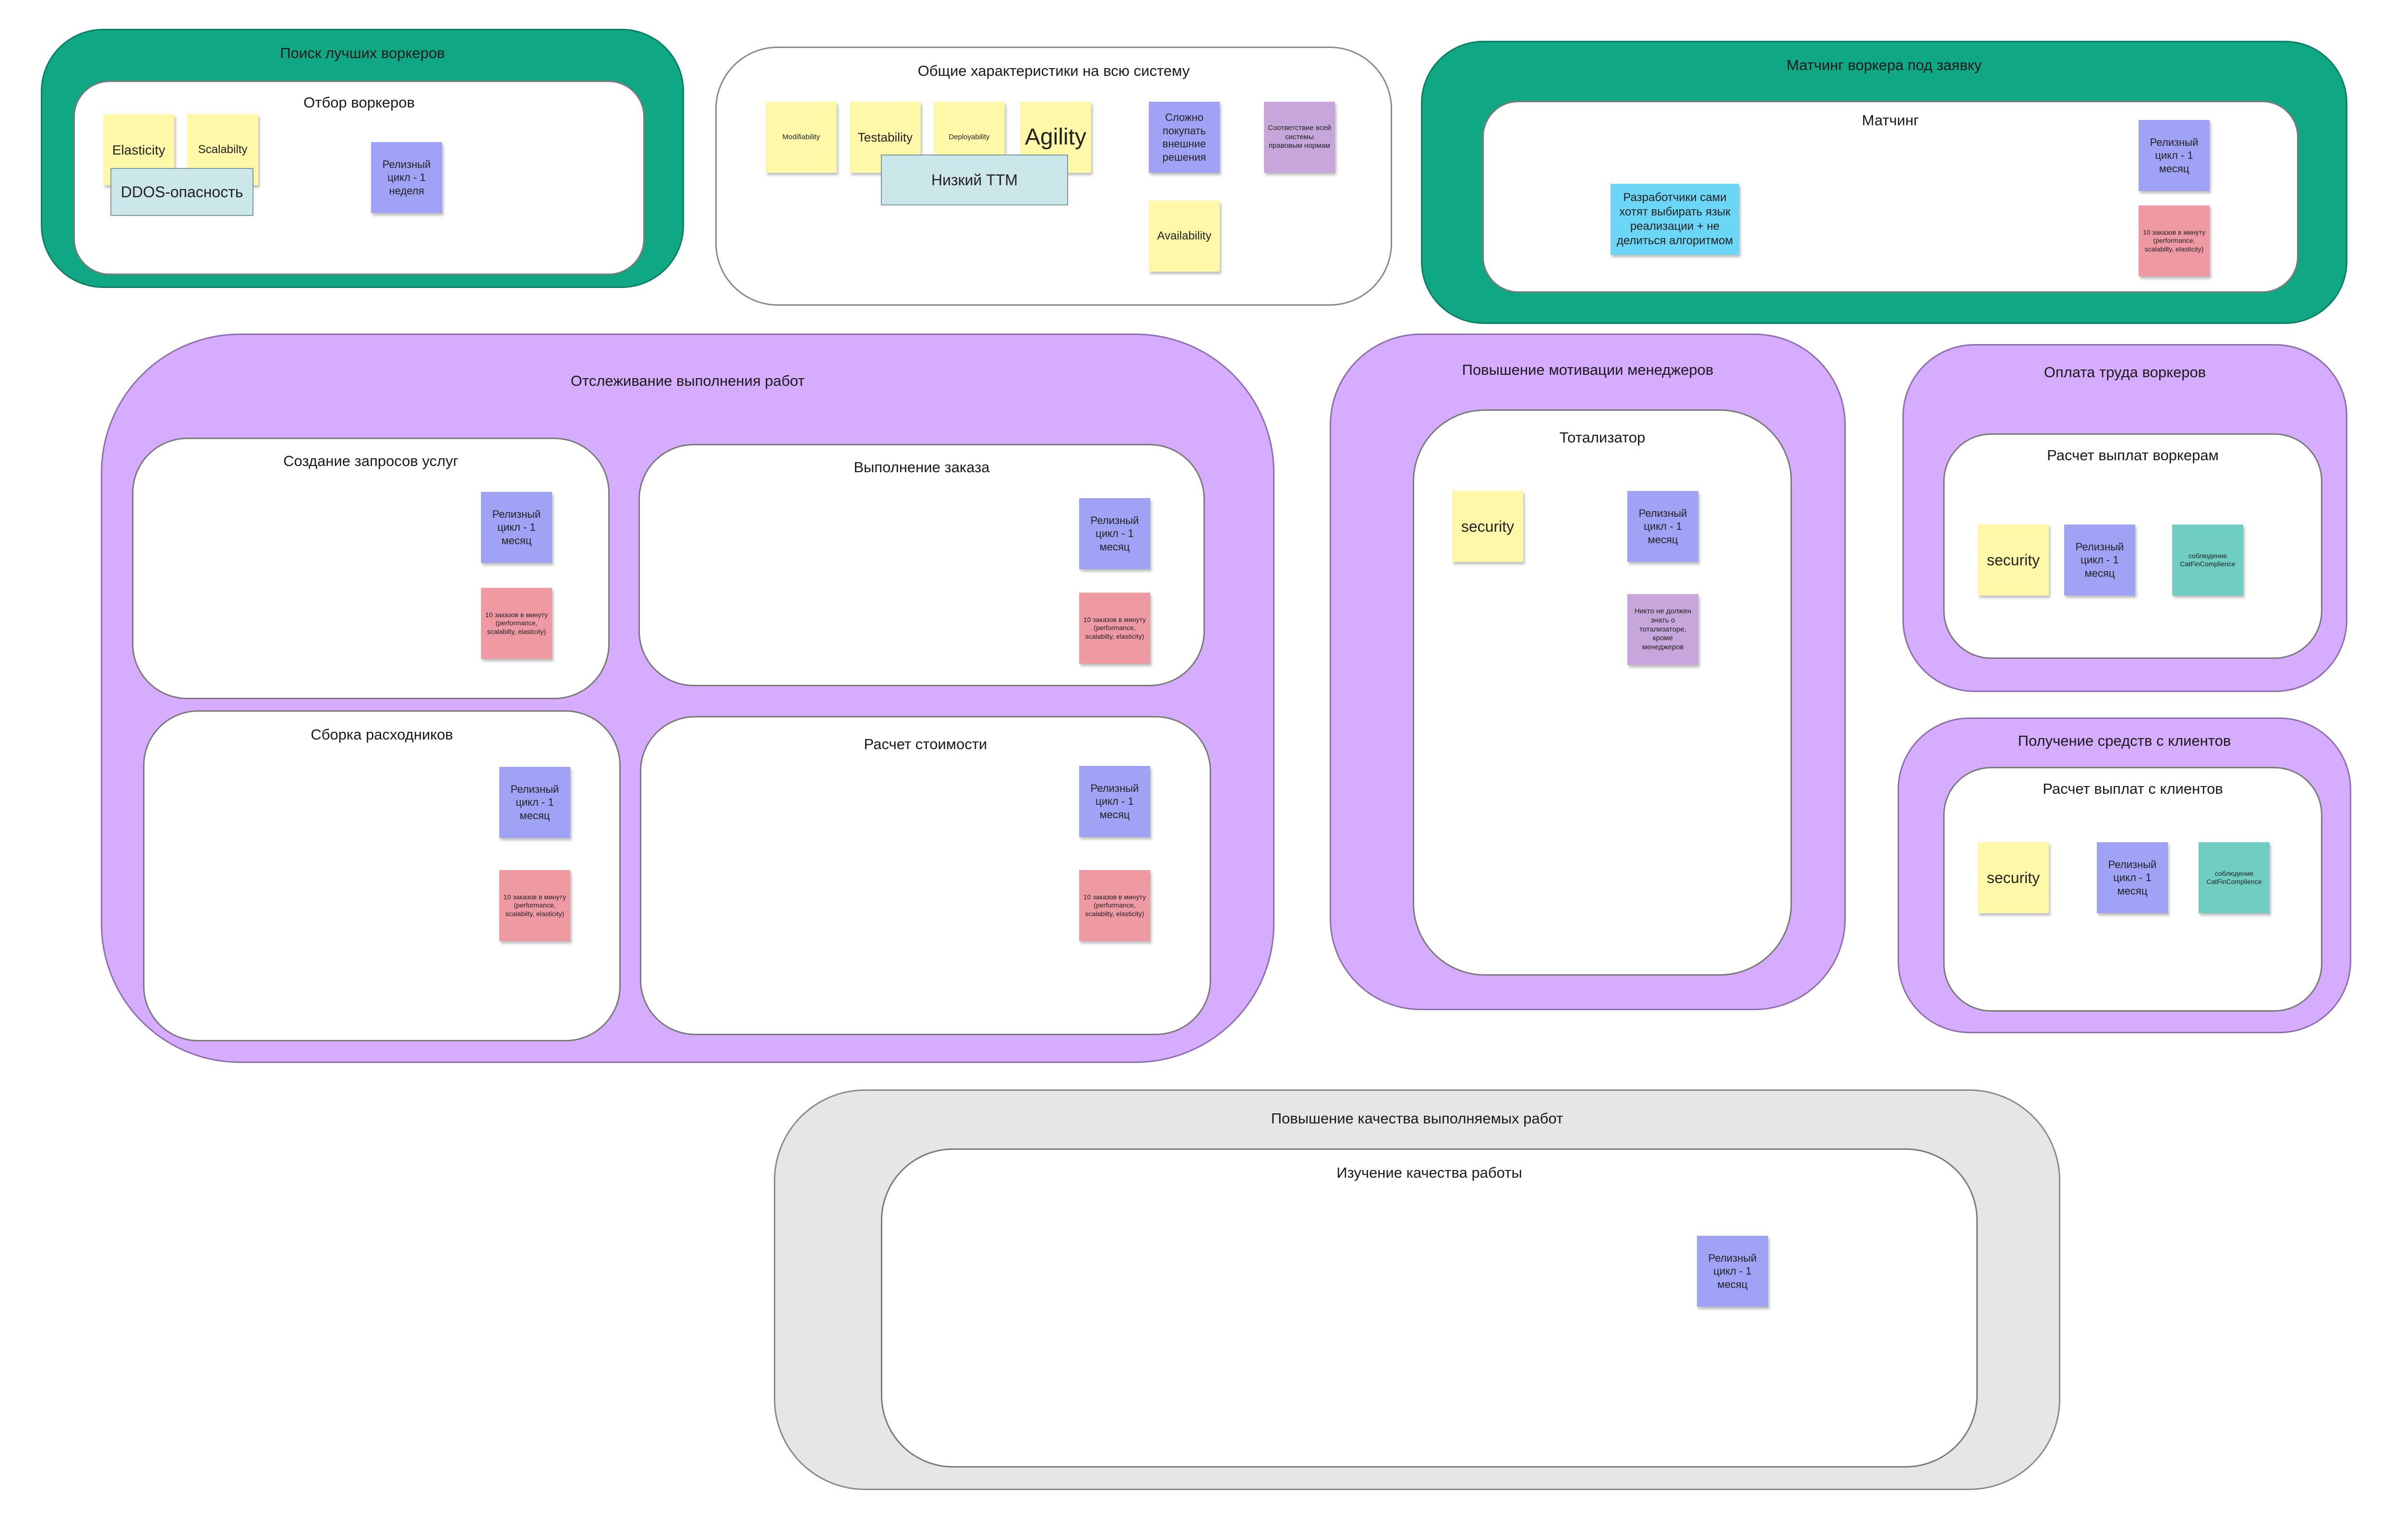 This screenshot has height=1540, width=2393. Describe the element at coordinates (1114, 533) in the screenshot. I see `sticky-exec-release: Релизный цикл - 1 месяц` at that location.